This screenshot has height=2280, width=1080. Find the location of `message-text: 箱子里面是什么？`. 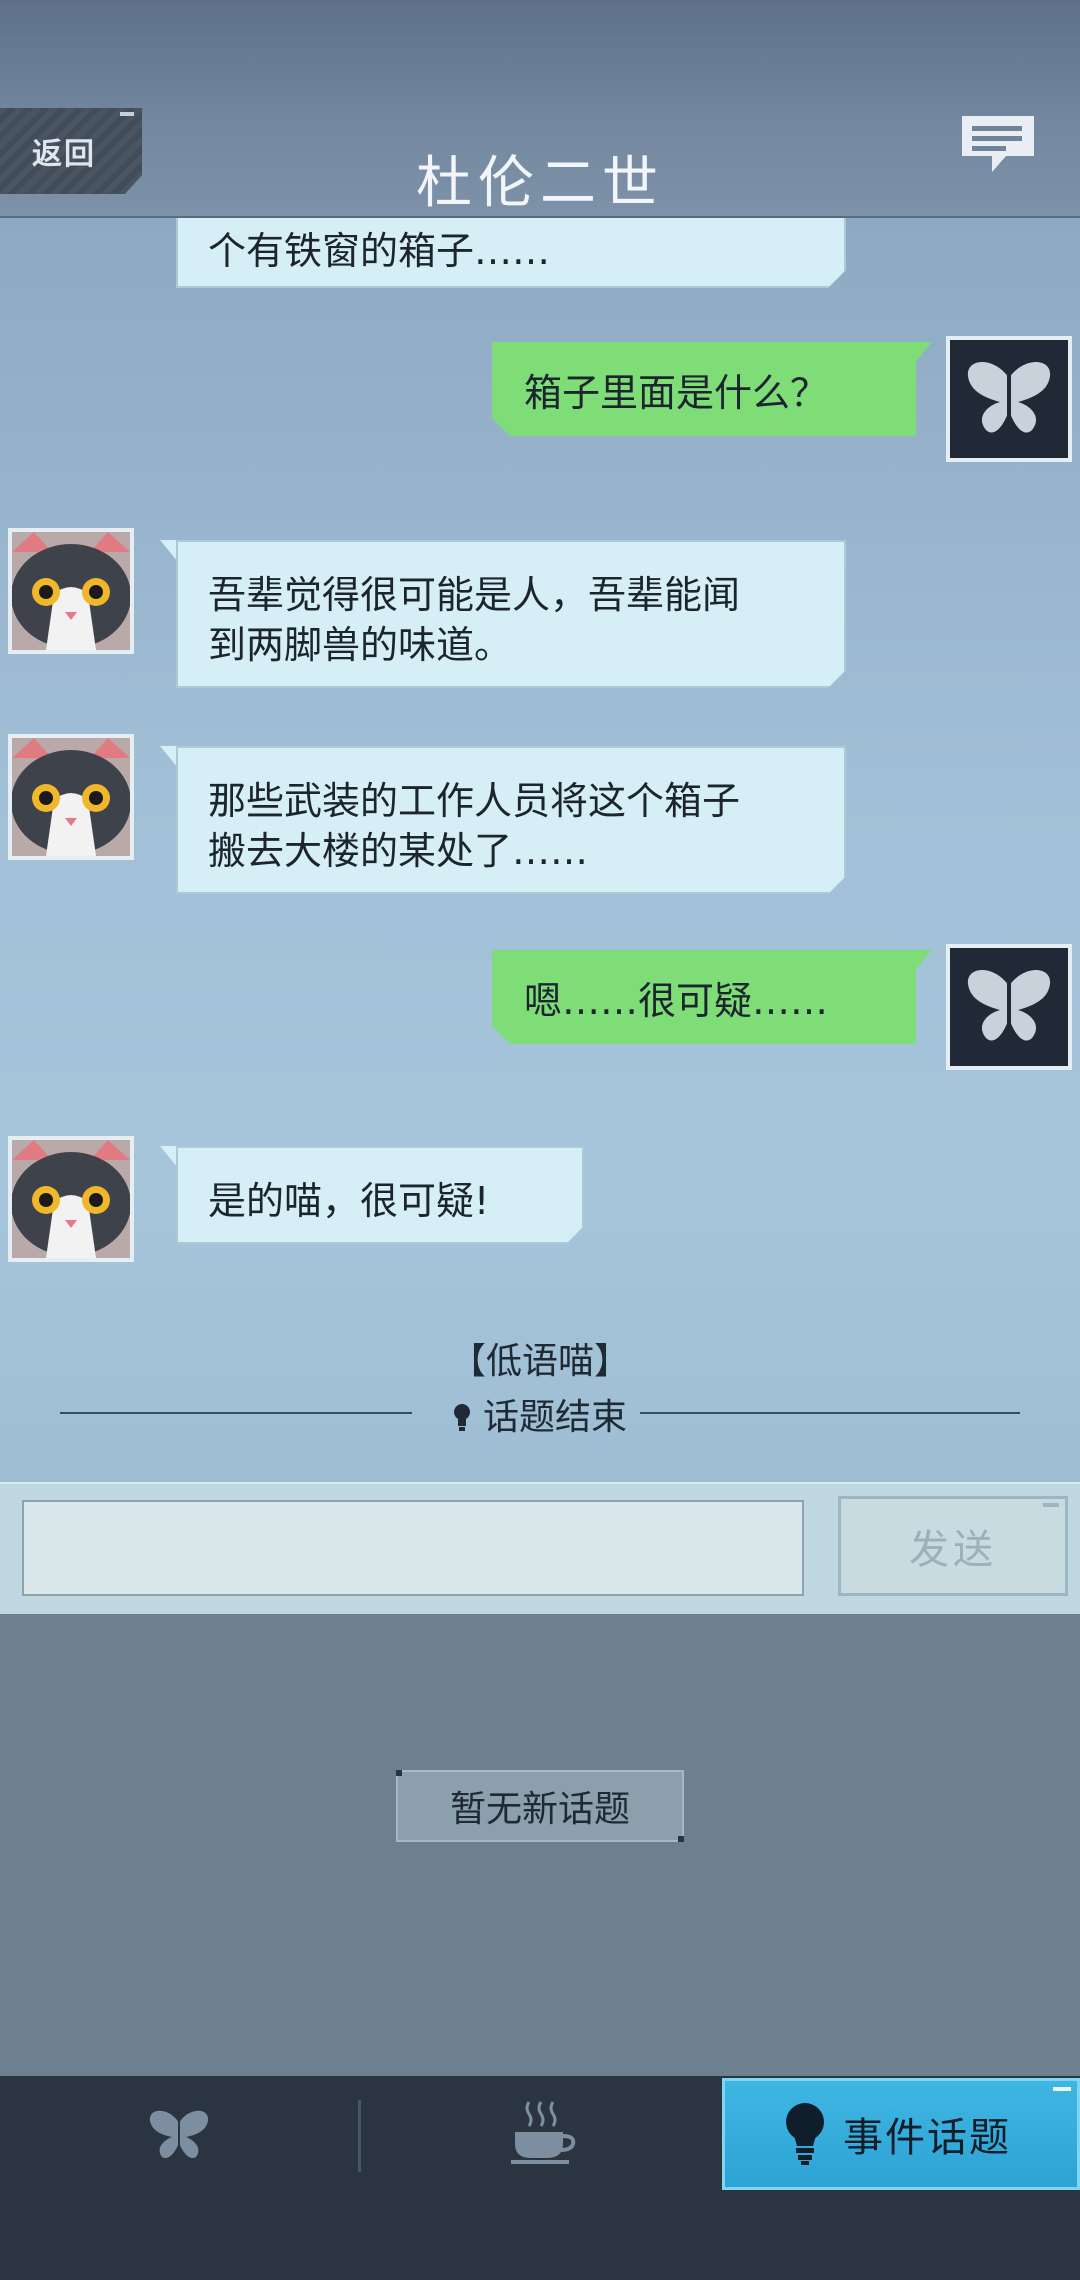

message-text: 箱子里面是什么？ is located at coordinates (676, 393).